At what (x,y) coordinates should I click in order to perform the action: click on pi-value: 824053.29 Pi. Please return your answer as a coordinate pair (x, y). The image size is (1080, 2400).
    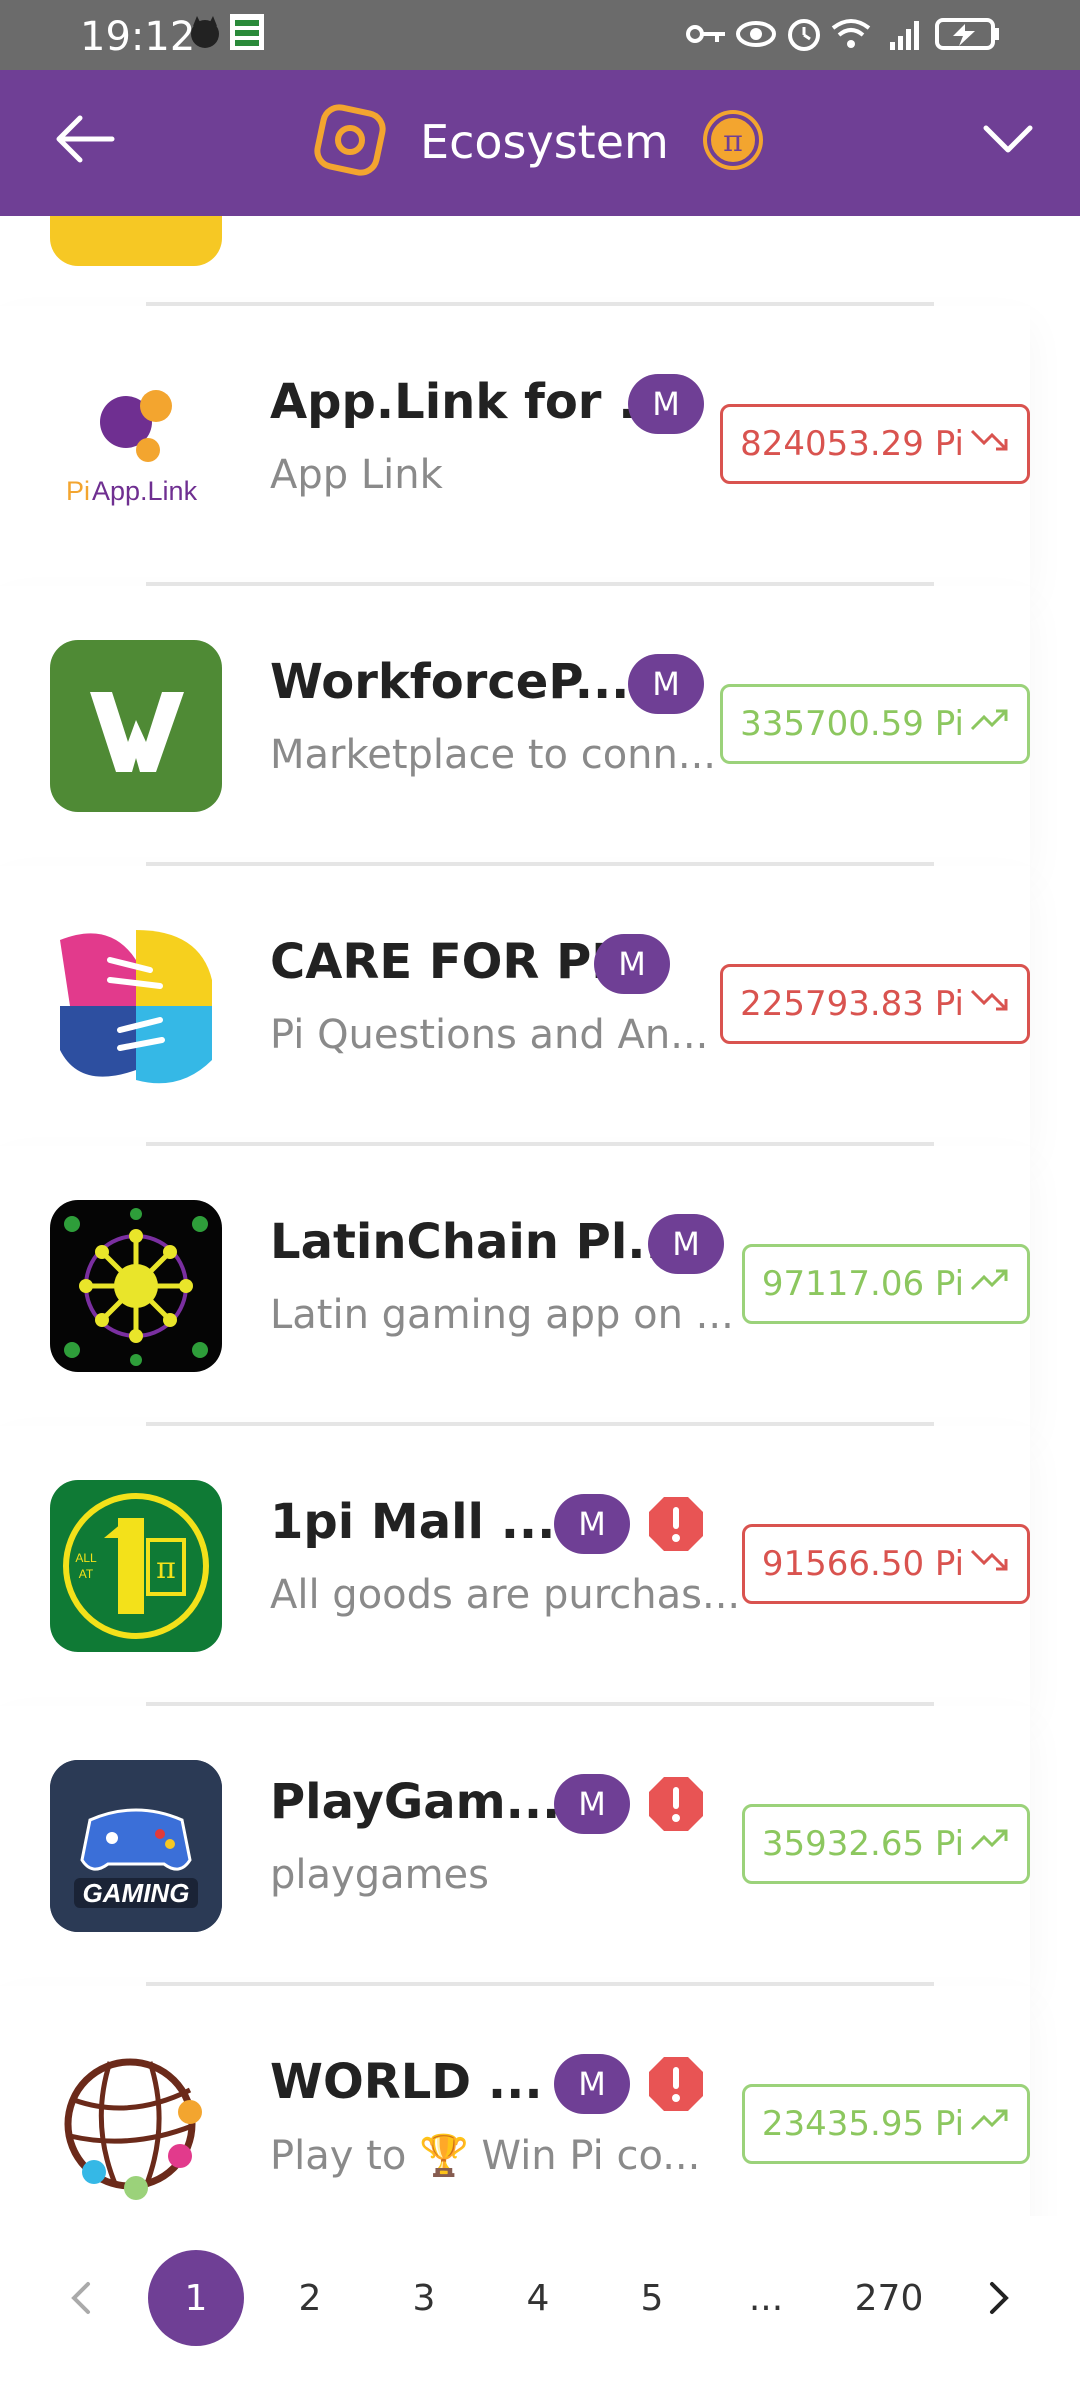
    Looking at the image, I should click on (852, 444).